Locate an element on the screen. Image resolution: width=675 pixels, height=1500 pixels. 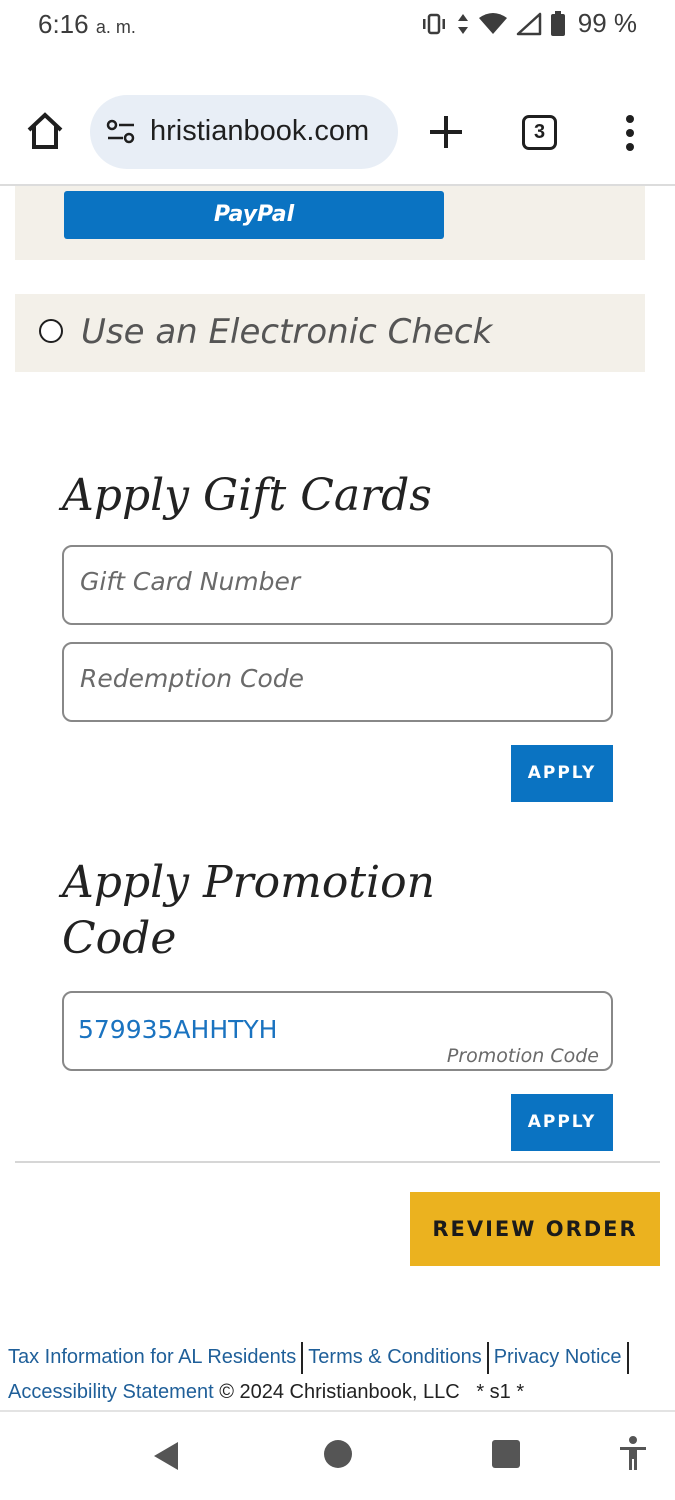
status-time: 6:16 a. m. is located at coordinates (87, 24).